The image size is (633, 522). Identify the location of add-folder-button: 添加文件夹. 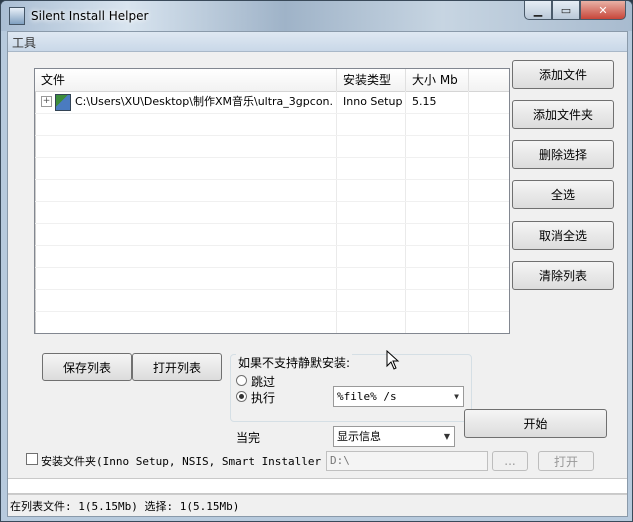
(563, 114).